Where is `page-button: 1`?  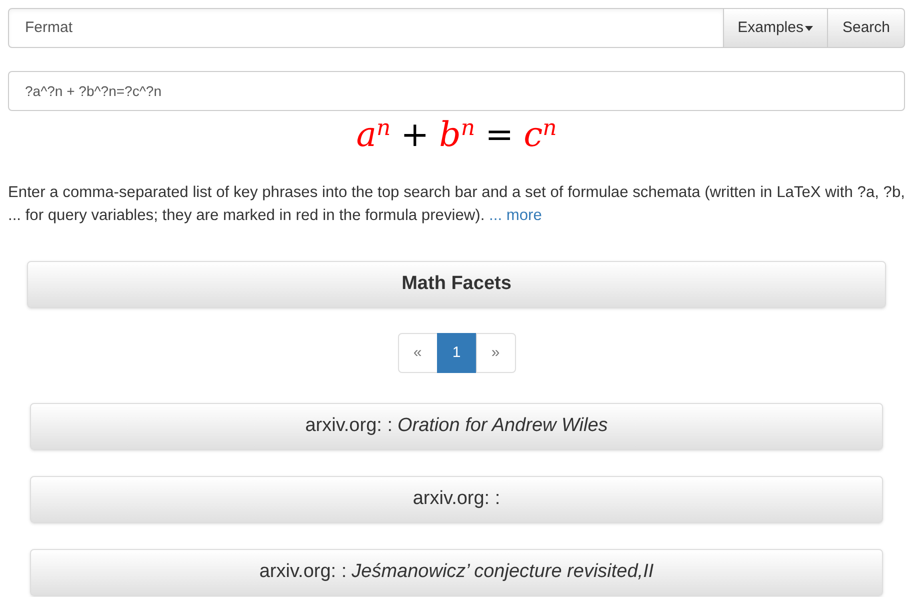
page-button: 1 is located at coordinates (456, 353).